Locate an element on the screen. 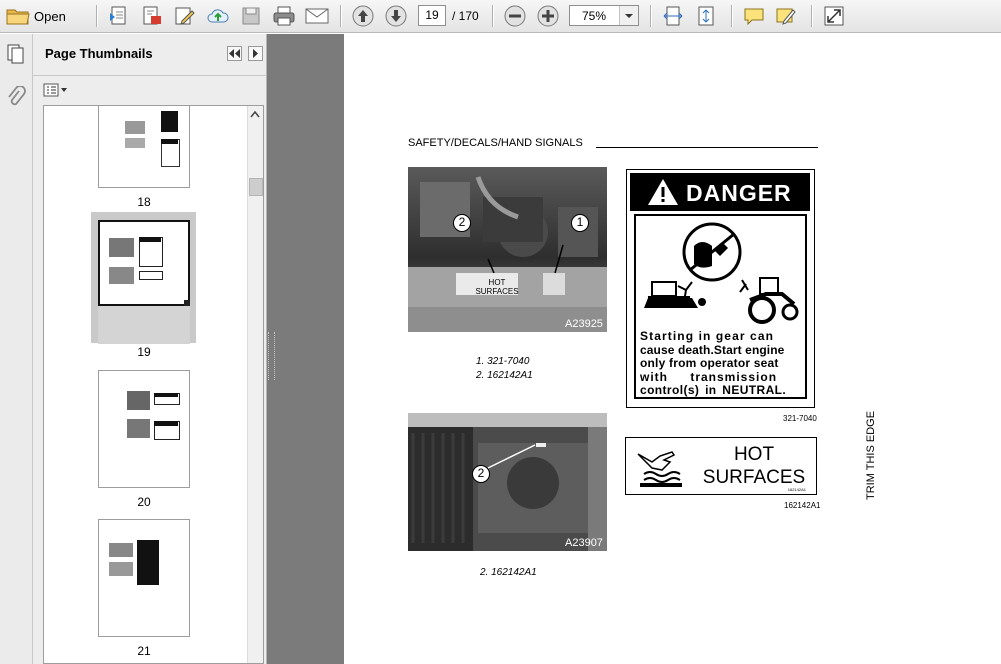 The height and width of the screenshot is (664, 1001). thumbnail-label: 21 is located at coordinates (144, 651).